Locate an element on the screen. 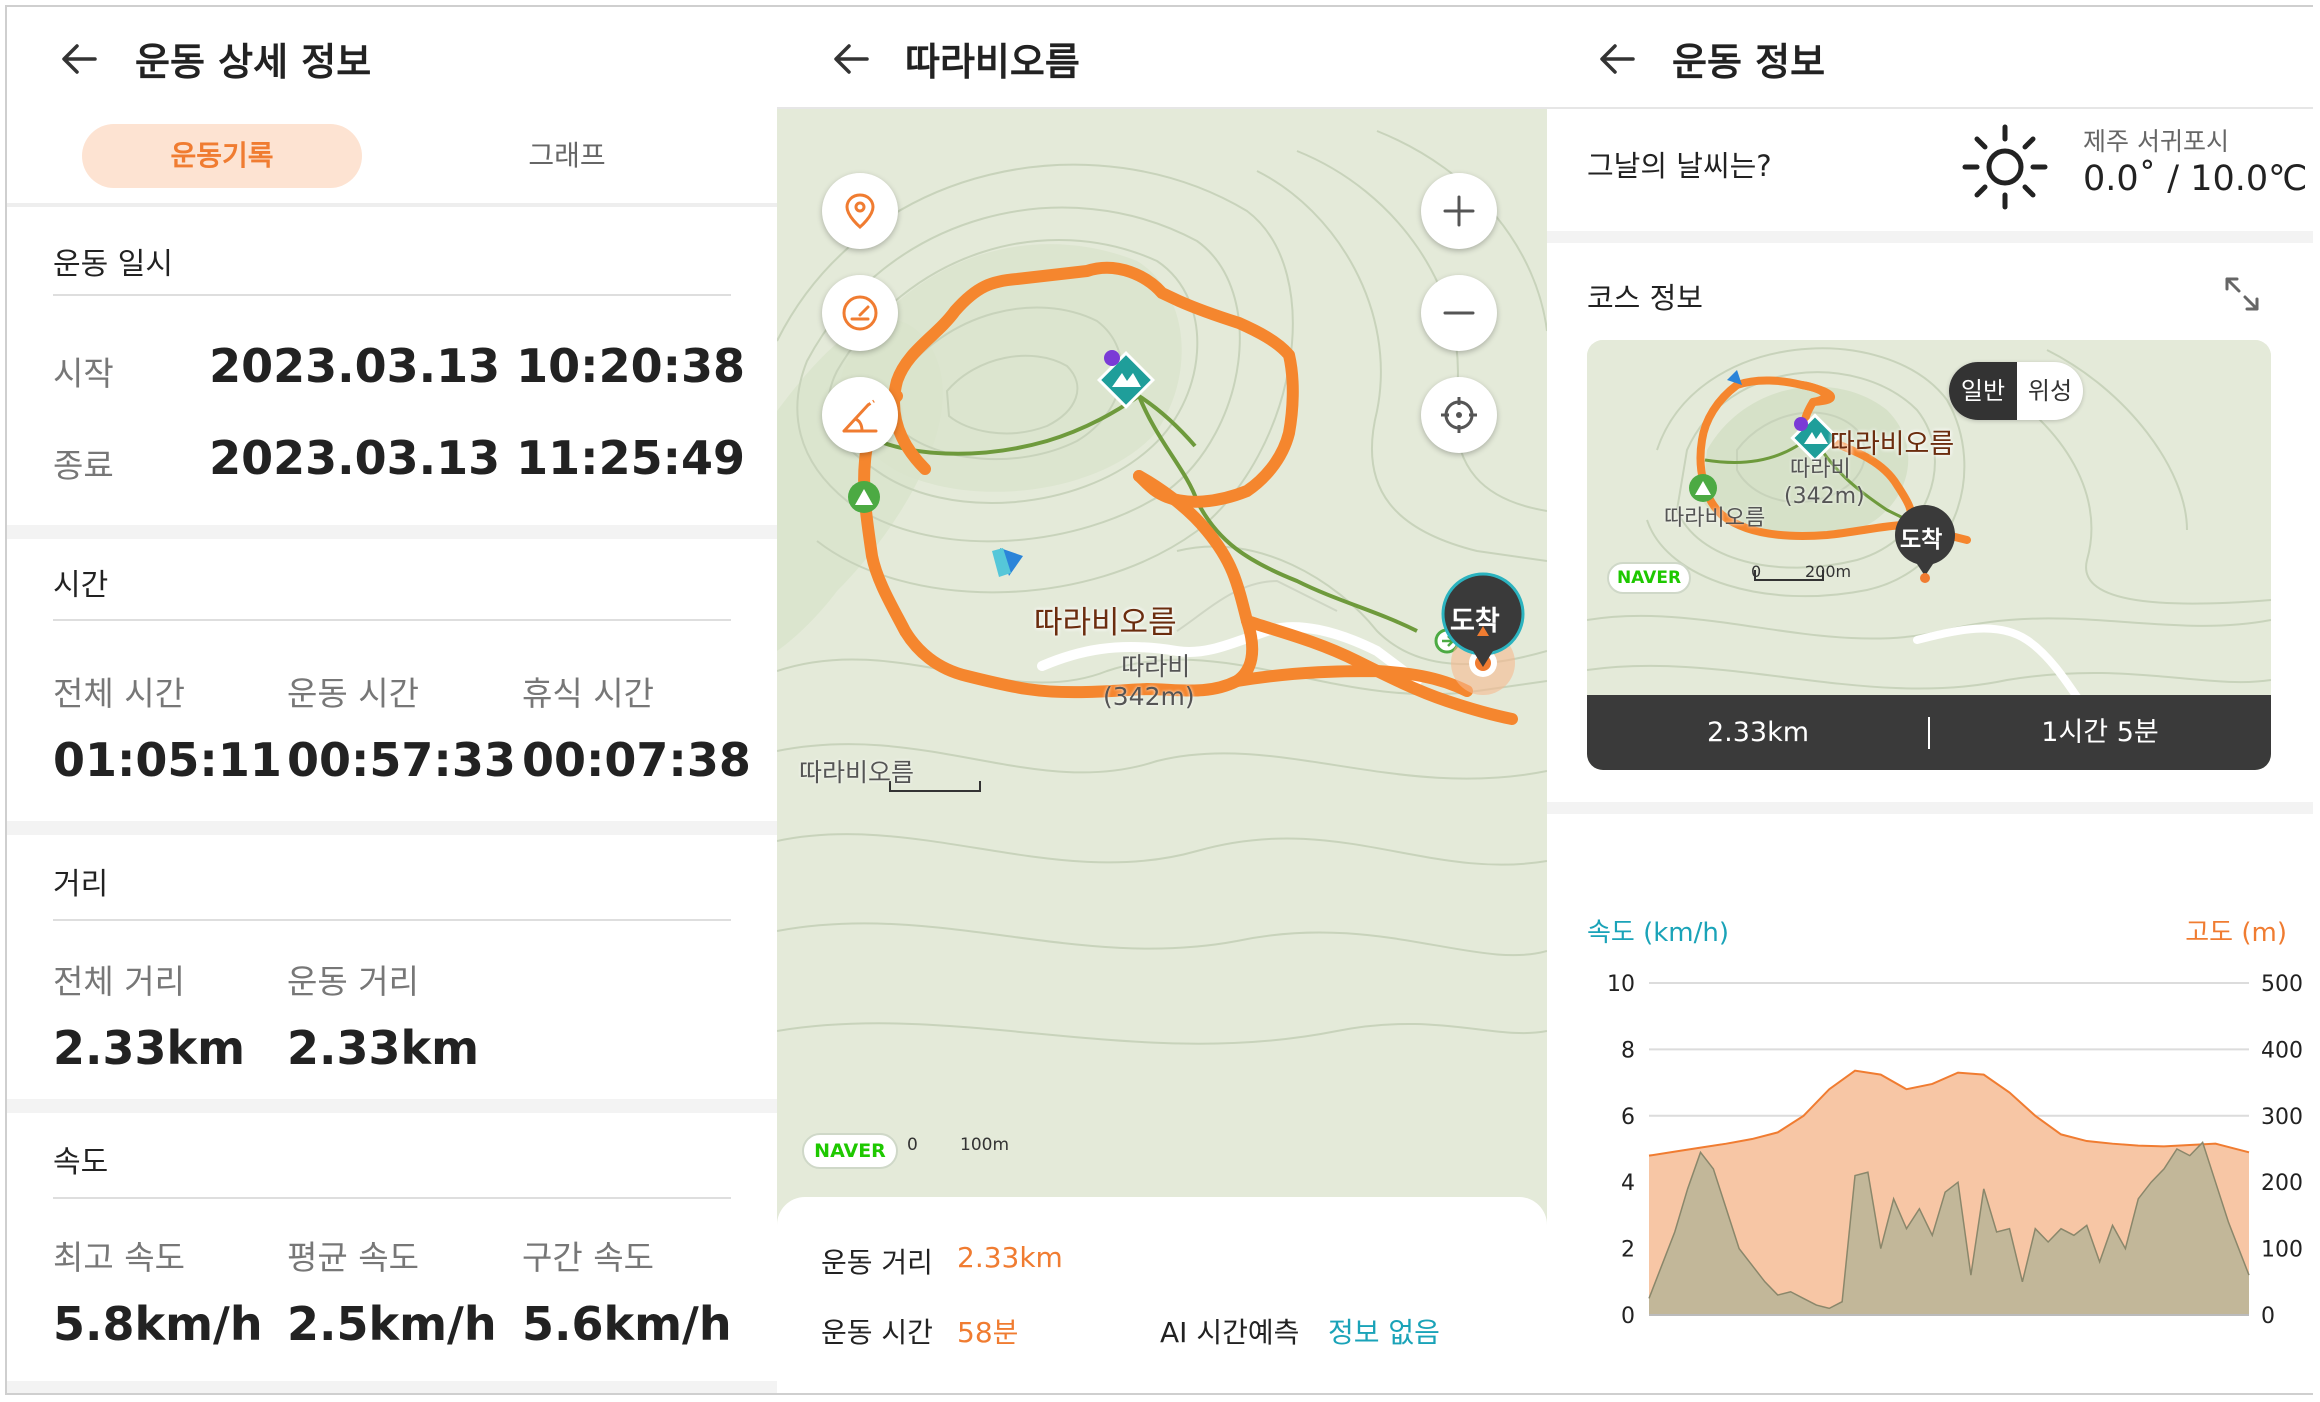 This screenshot has width=2320, height=1402. right-tick-label: 400 is located at coordinates (2282, 1050).